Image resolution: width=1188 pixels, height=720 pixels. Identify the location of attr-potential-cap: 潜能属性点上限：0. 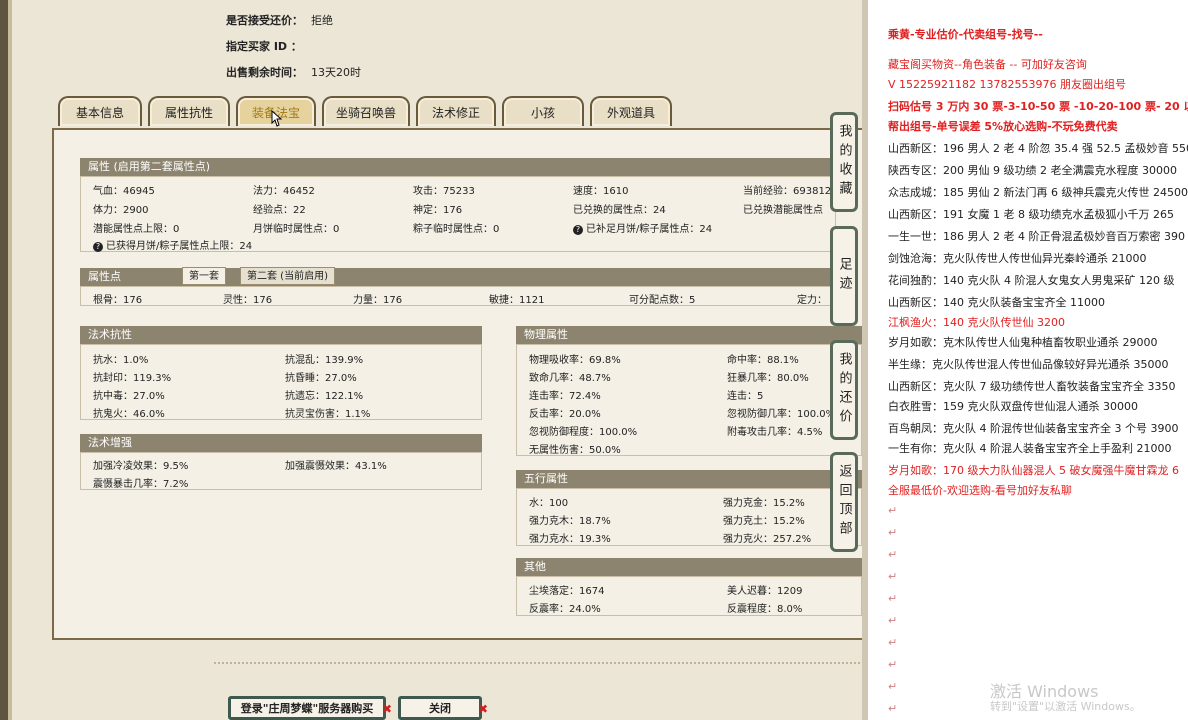
(136, 229).